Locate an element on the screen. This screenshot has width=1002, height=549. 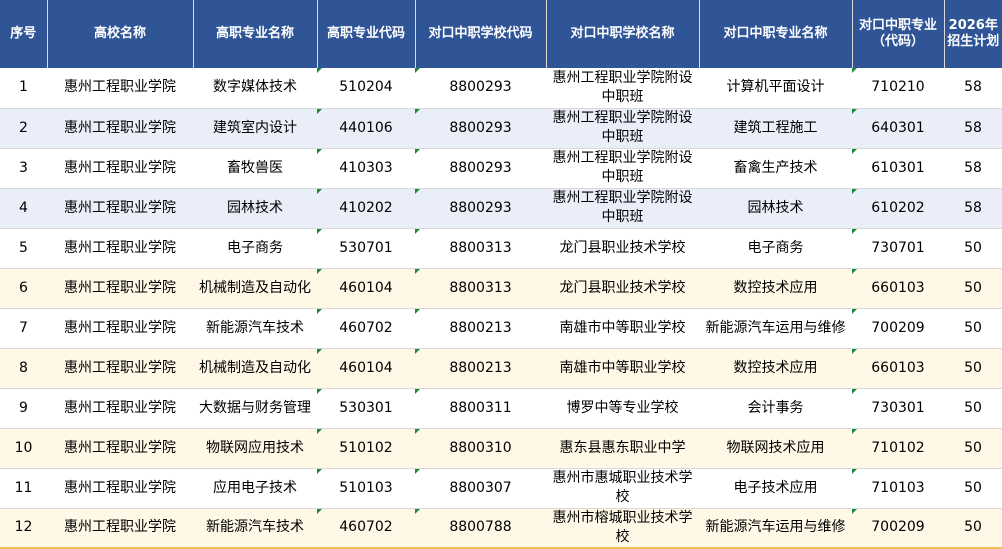
cell-sec-code: 730701 is located at coordinates (898, 248).